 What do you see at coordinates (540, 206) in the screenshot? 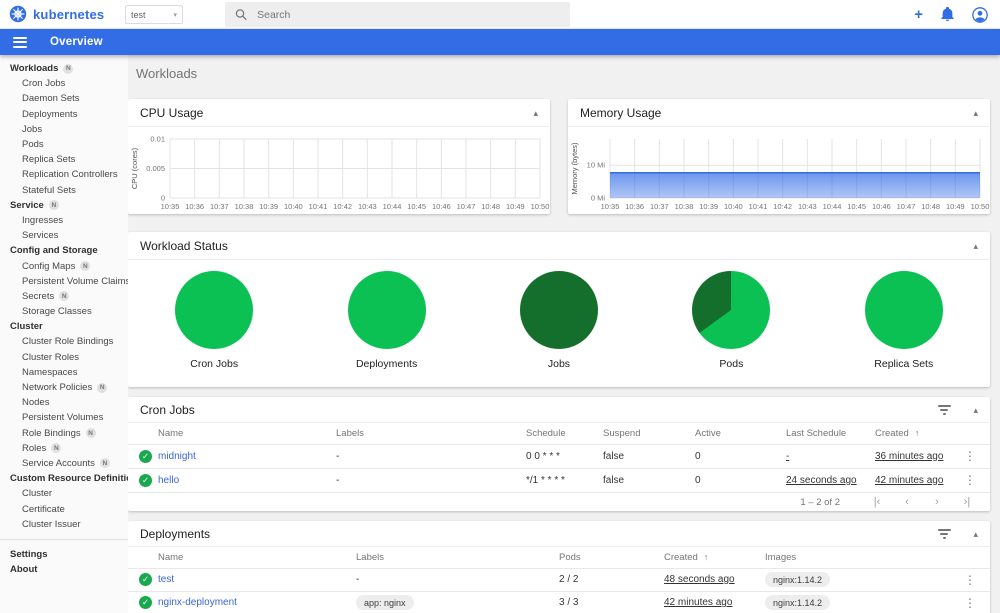
I see `svg-text: 10:50` at bounding box center [540, 206].